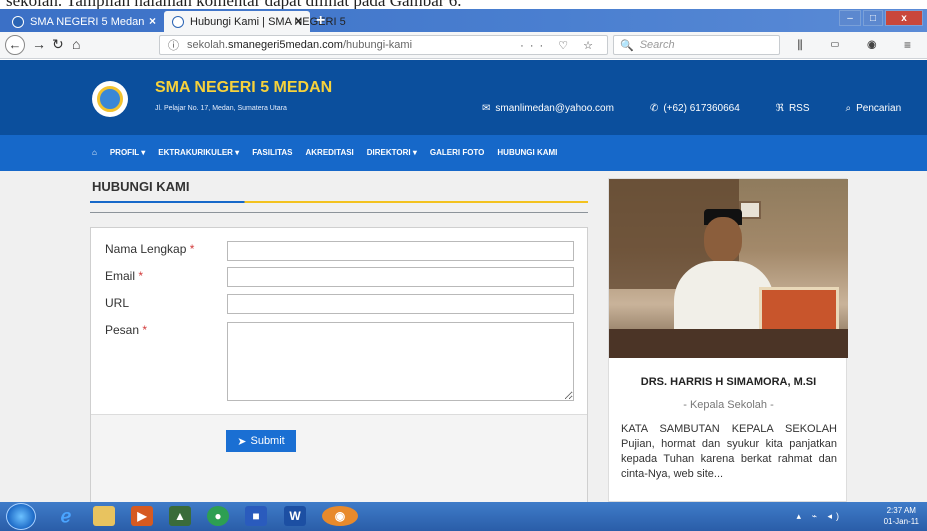 This screenshot has width=927, height=531. I want to click on contact-phone: ✆ (+62) 617360664, so click(704, 108).